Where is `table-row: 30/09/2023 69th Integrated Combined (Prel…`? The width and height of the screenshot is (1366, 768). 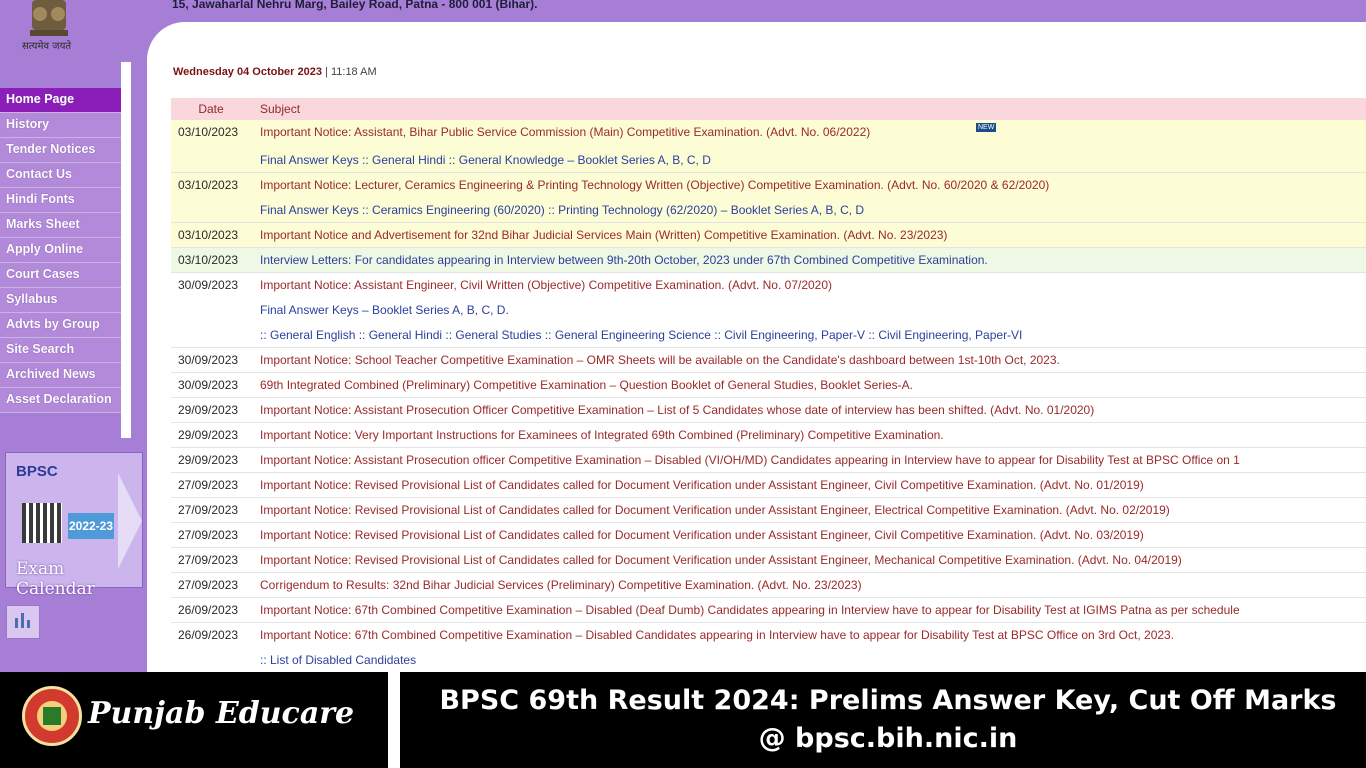
table-row: 30/09/2023 69th Integrated Combined (Prel… is located at coordinates (768, 385).